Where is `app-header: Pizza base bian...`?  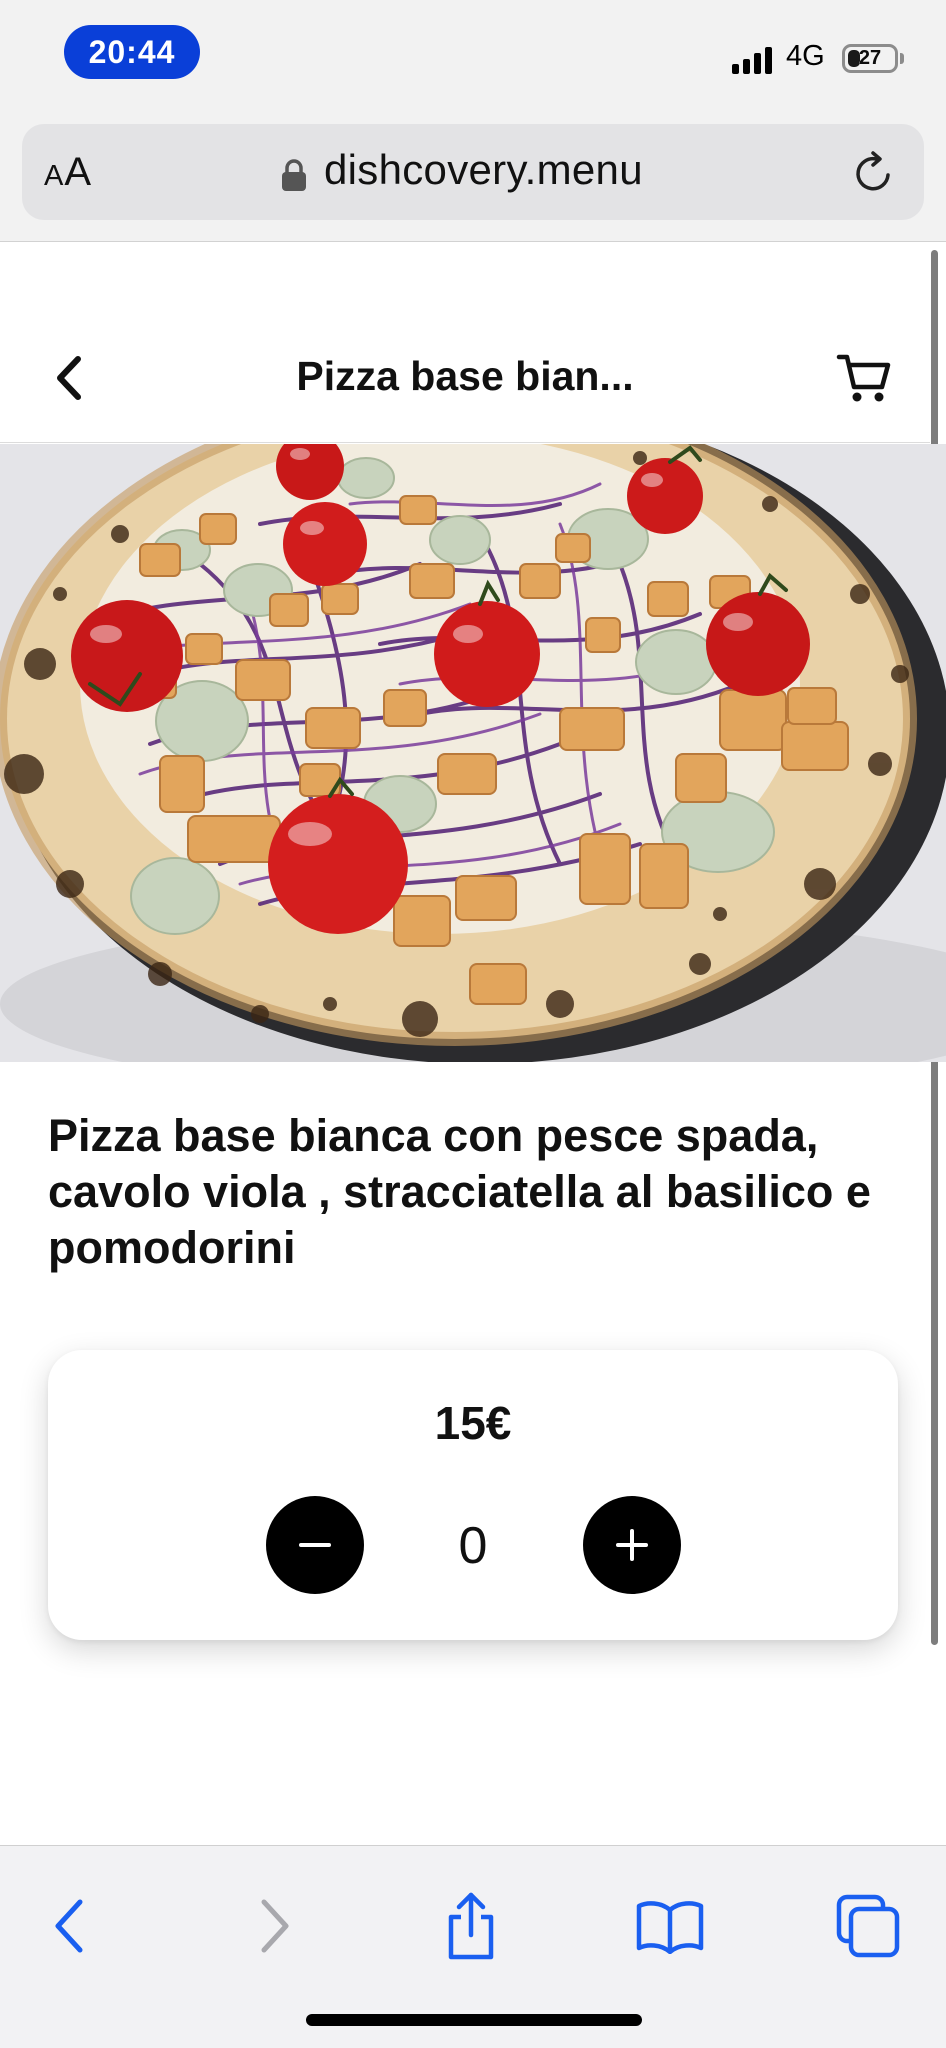
app-header: Pizza base bian... is located at coordinates (465, 343).